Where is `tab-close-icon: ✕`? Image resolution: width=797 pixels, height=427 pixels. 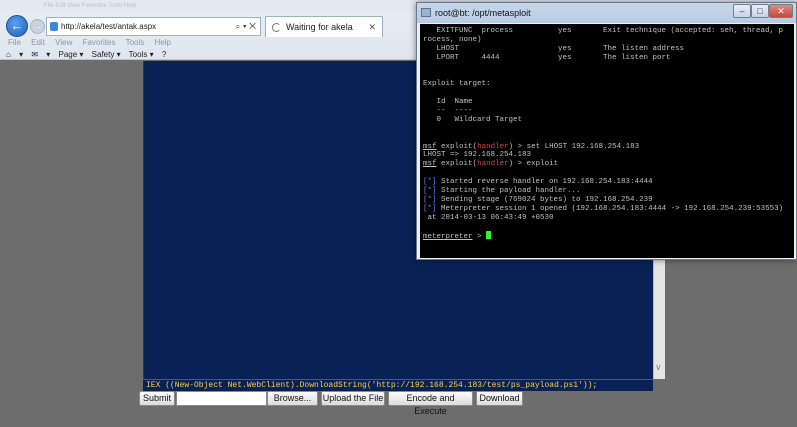 tab-close-icon: ✕ is located at coordinates (372, 27).